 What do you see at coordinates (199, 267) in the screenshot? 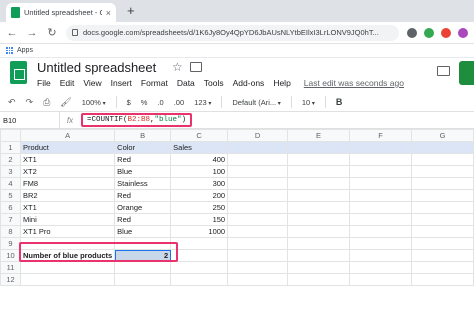
I see `cell-c11` at bounding box center [199, 267].